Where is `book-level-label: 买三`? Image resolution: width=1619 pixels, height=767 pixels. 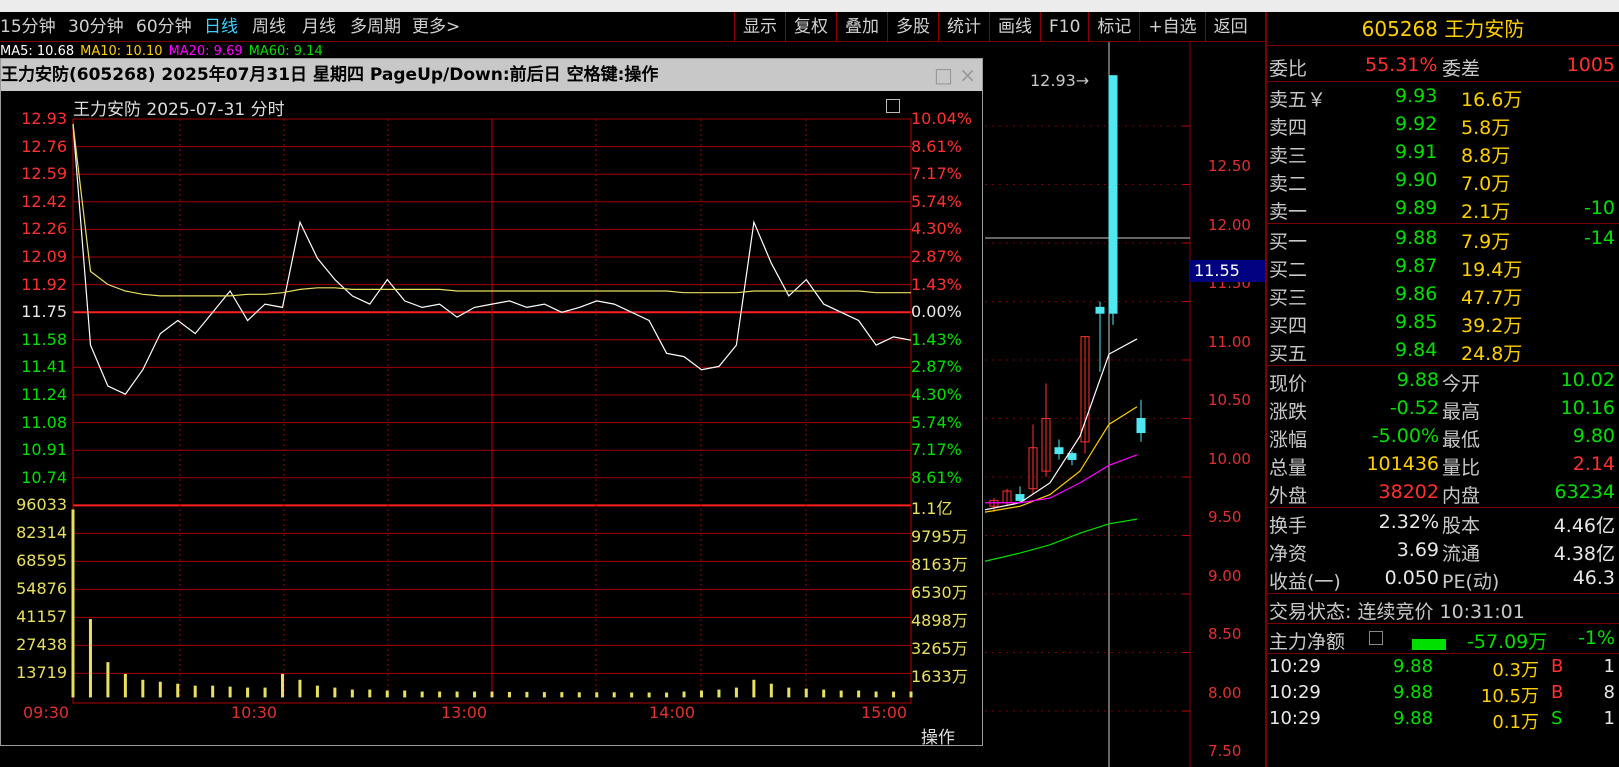
book-level-label: 买三 is located at coordinates (1288, 298).